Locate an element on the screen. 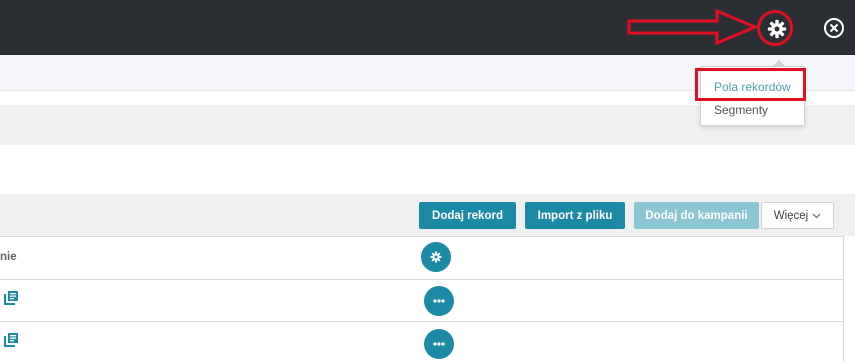 The image size is (855, 361). column-header: nie is located at coordinates (8, 257).